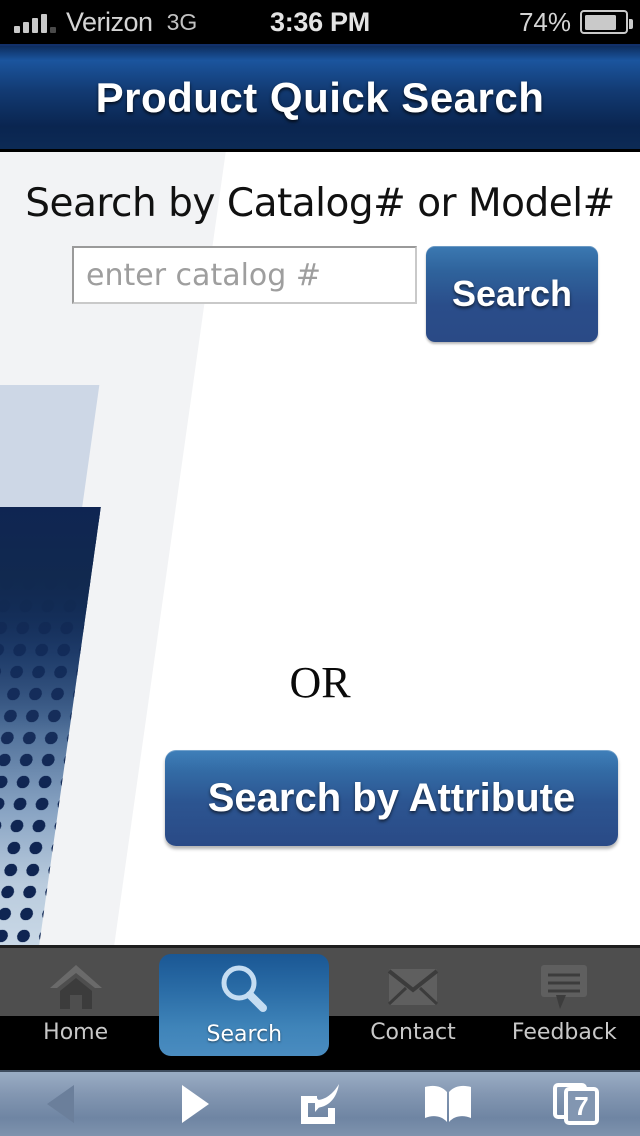 This screenshot has width=640, height=1136. I want to click on catalog-search-row: Search, so click(337, 294).